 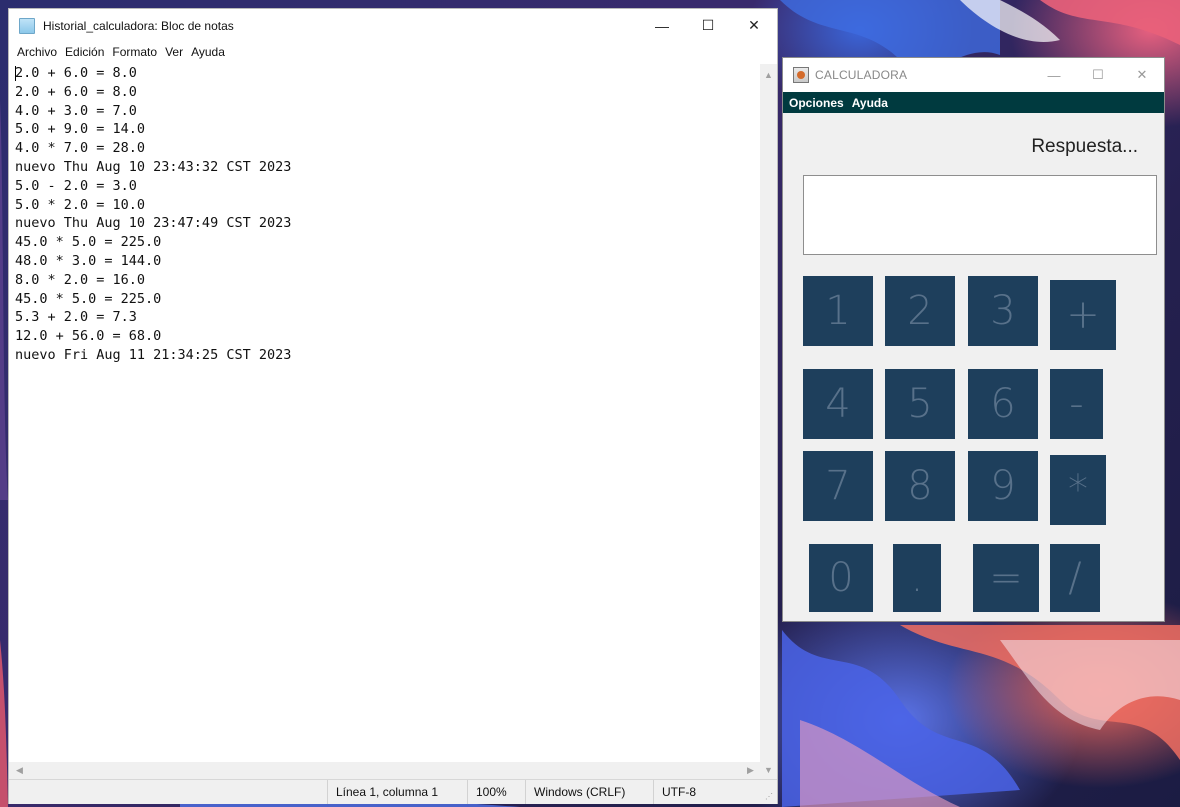 What do you see at coordinates (801, 75) in the screenshot?
I see `java-icon` at bounding box center [801, 75].